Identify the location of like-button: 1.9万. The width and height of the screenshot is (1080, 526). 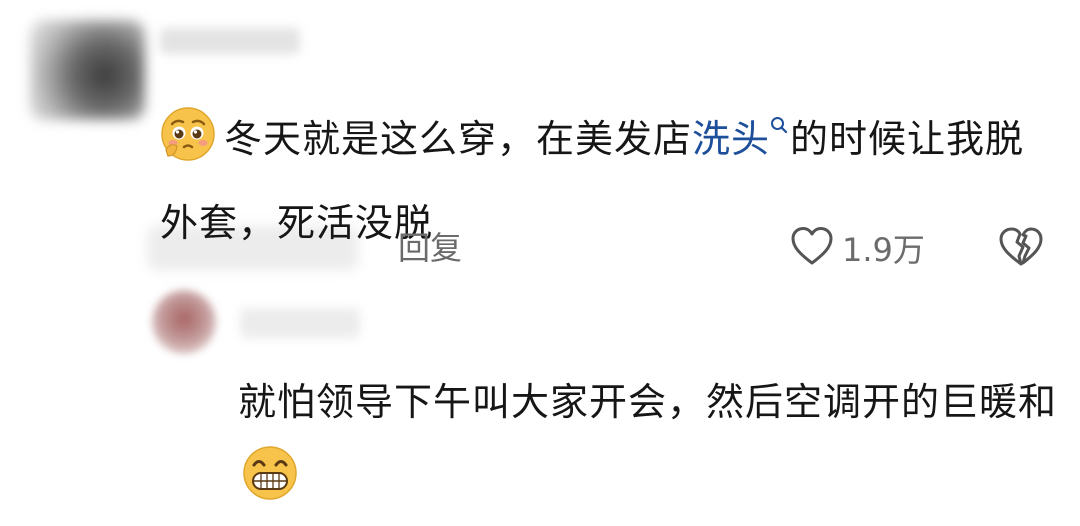
(857, 248).